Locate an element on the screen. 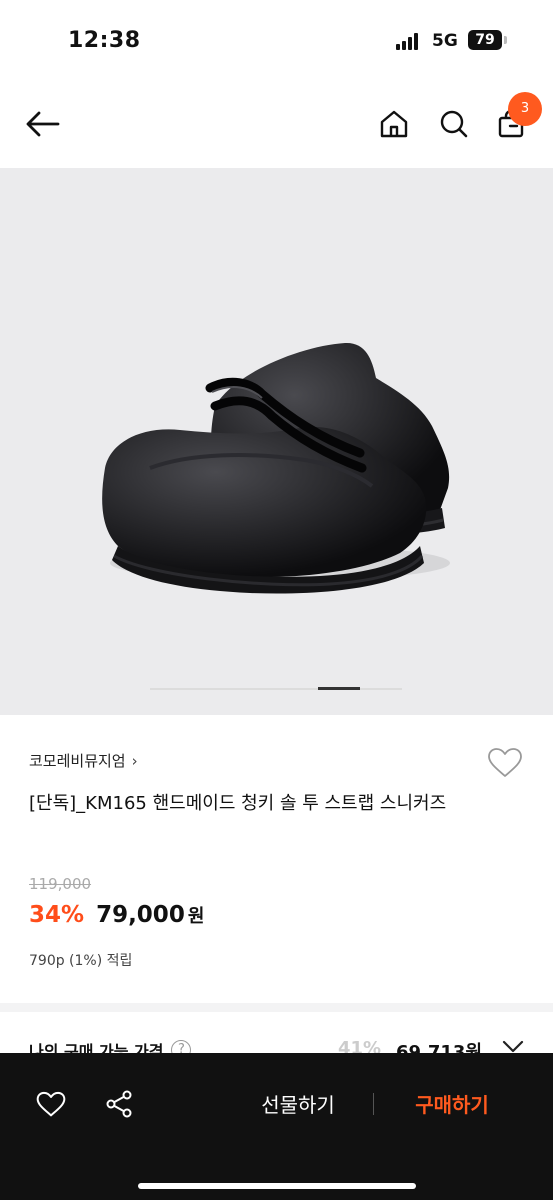 This screenshot has width=553, height=1200. share-button is located at coordinates (119, 1104).